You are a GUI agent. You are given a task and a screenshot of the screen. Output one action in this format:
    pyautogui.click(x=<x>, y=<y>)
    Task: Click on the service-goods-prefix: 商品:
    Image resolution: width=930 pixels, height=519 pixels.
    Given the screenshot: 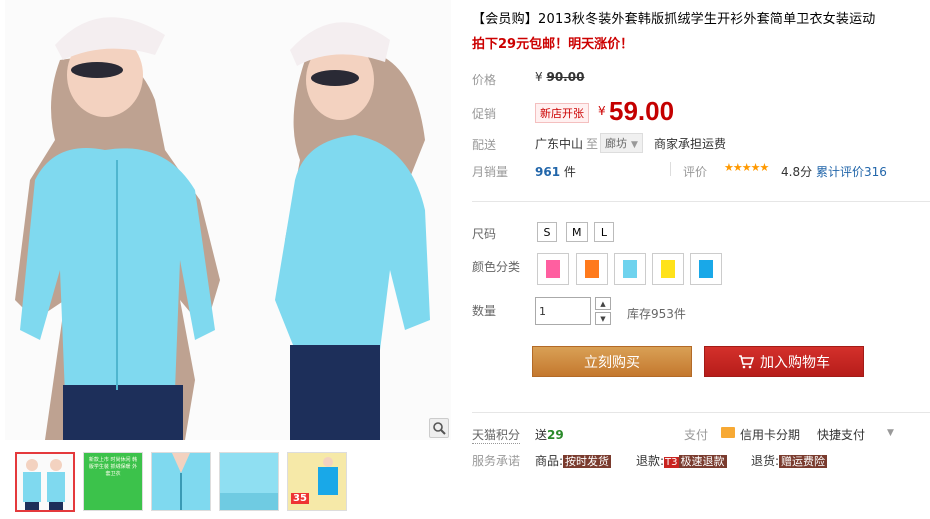 What is the action you would take?
    pyautogui.click(x=549, y=461)
    